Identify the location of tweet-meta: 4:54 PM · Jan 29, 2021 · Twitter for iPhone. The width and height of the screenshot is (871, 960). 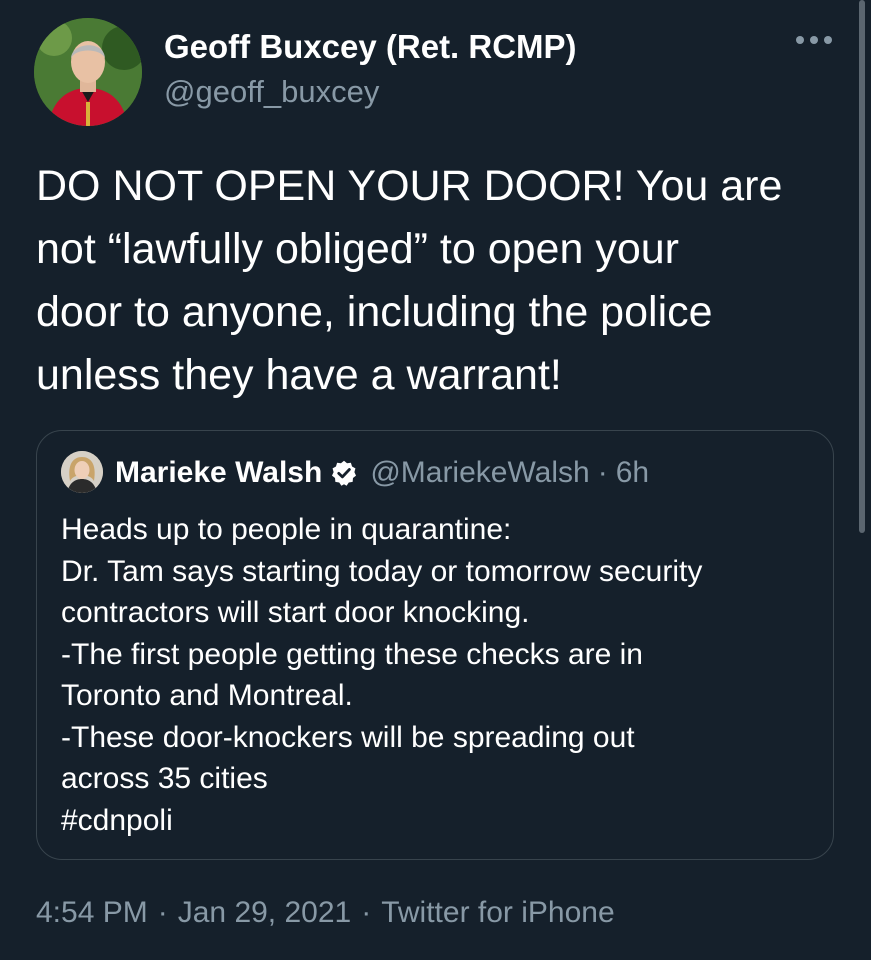
(325, 913).